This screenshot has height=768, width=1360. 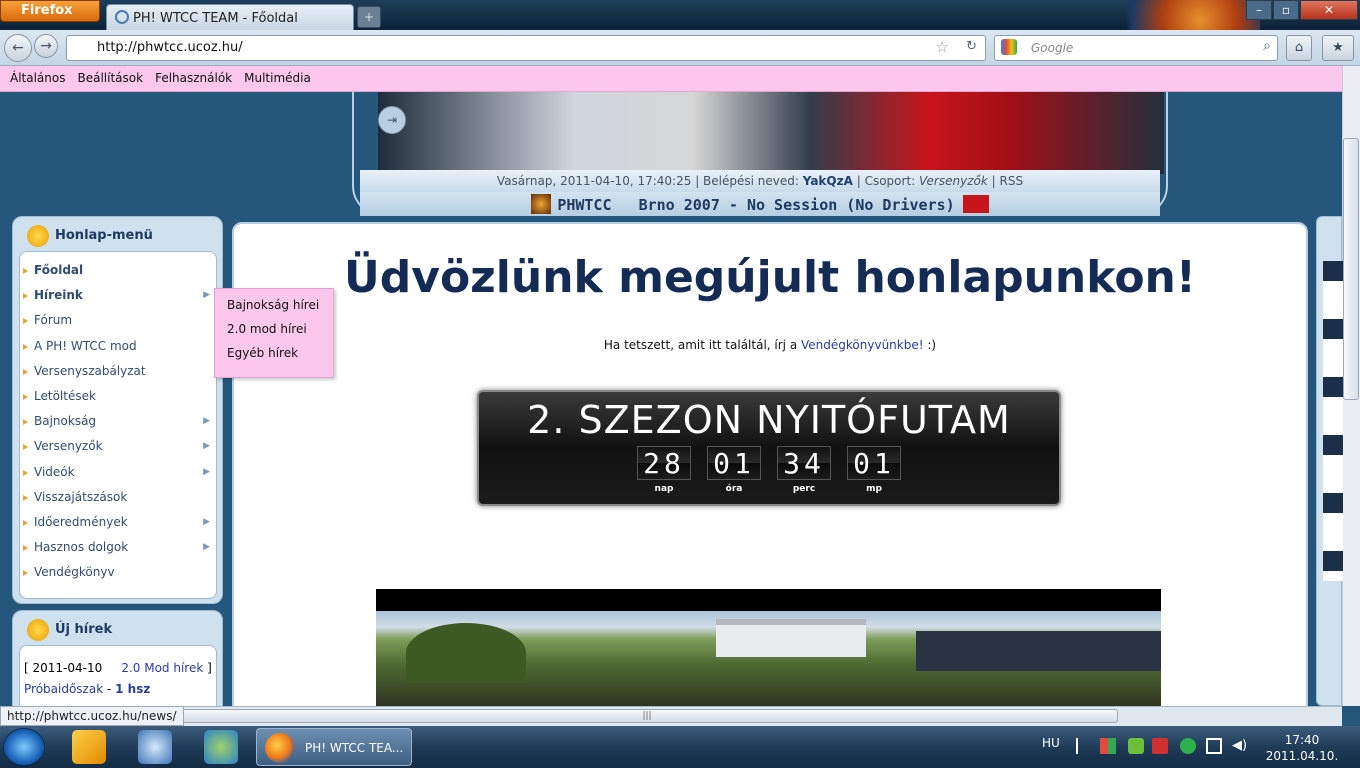 I want to click on sidebar-item-videok: Videók ▶, so click(x=118, y=472).